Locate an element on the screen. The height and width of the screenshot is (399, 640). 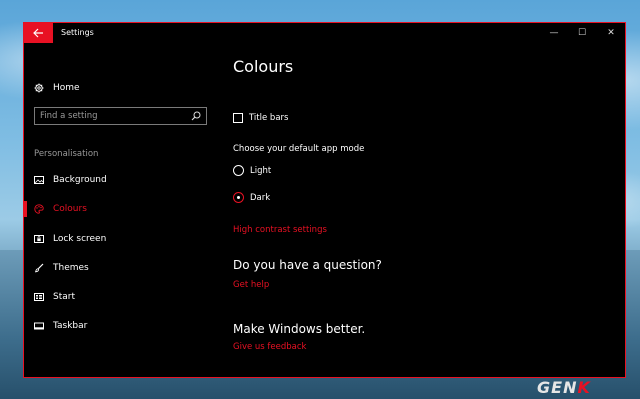
genk-watermark: GENK is located at coordinates (564, 387).